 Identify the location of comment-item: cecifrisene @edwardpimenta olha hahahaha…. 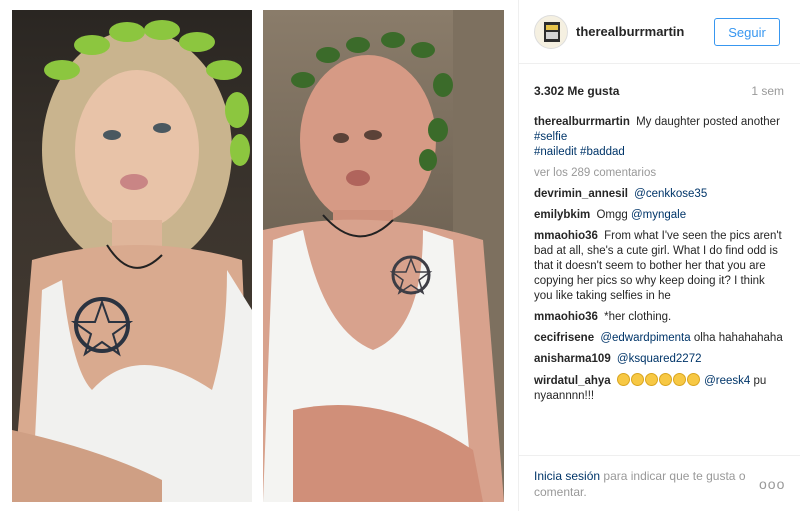
(659, 338).